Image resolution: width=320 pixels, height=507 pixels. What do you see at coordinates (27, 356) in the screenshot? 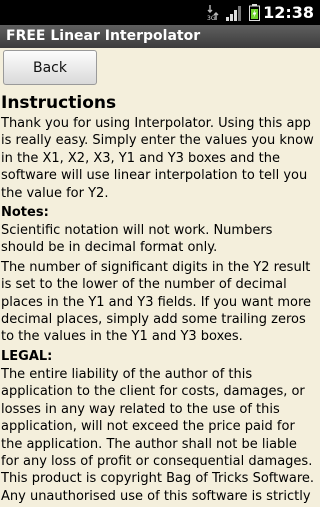
I see `legal-heading: LEGAL:` at bounding box center [27, 356].